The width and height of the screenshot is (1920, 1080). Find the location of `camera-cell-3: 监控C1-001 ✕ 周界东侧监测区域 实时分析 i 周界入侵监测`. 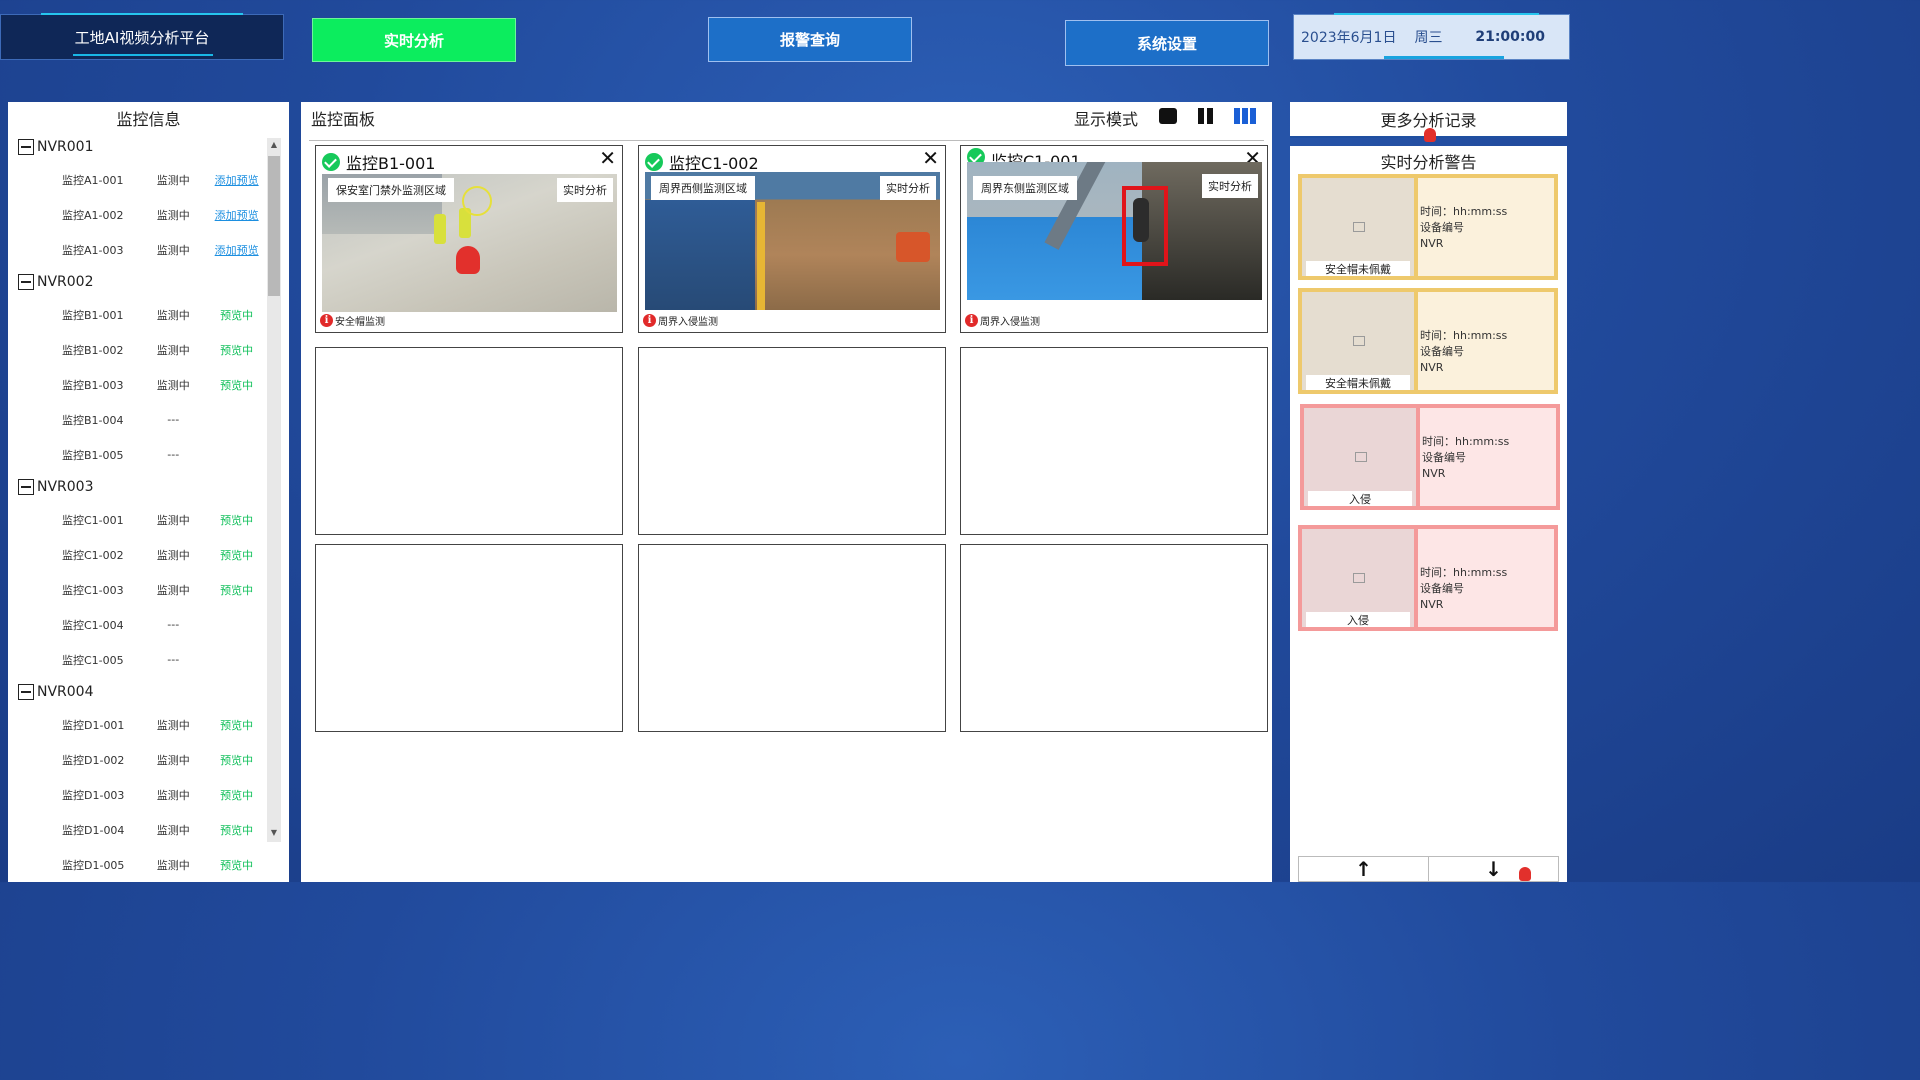

camera-cell-3: 监控C1-001 ✕ 周界东侧监测区域 实时分析 i 周界入侵监测 is located at coordinates (1114, 239).